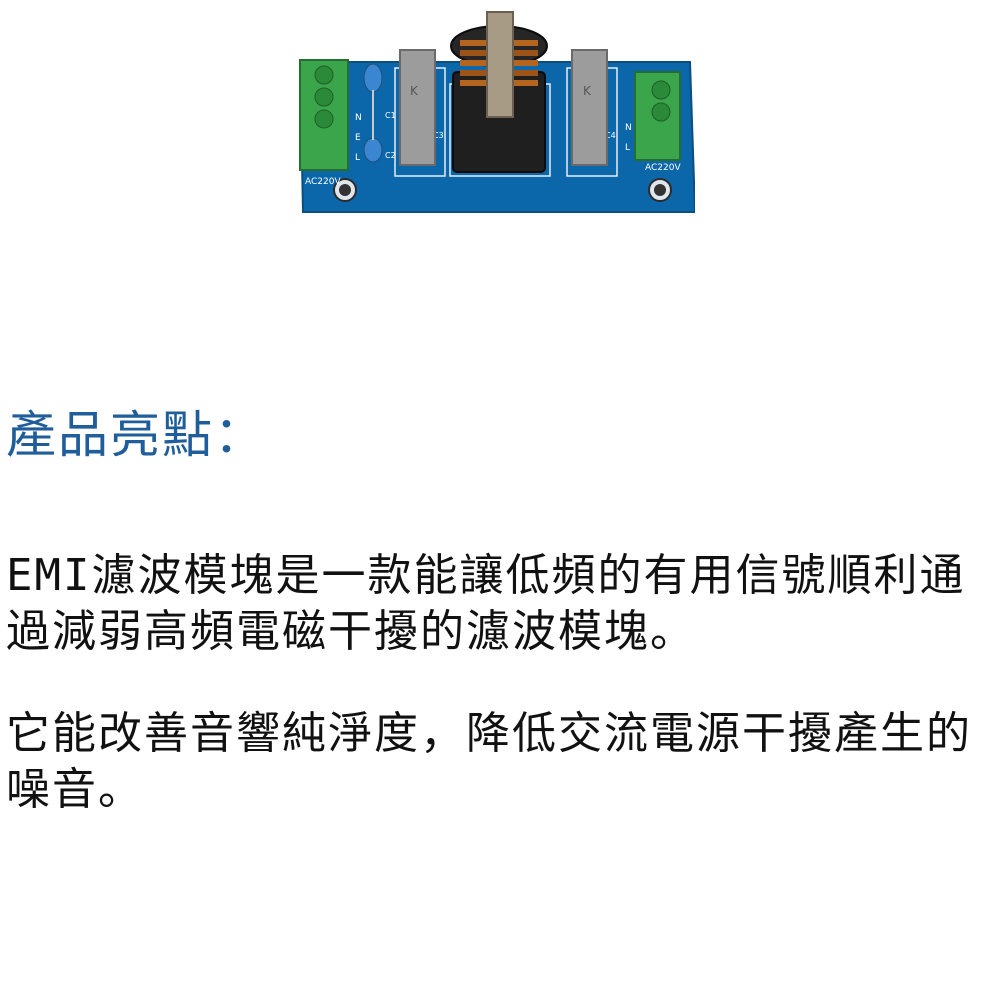 The image size is (1000, 1000). What do you see at coordinates (323, 182) in the screenshot?
I see `label-left-terminal: AC220V` at bounding box center [323, 182].